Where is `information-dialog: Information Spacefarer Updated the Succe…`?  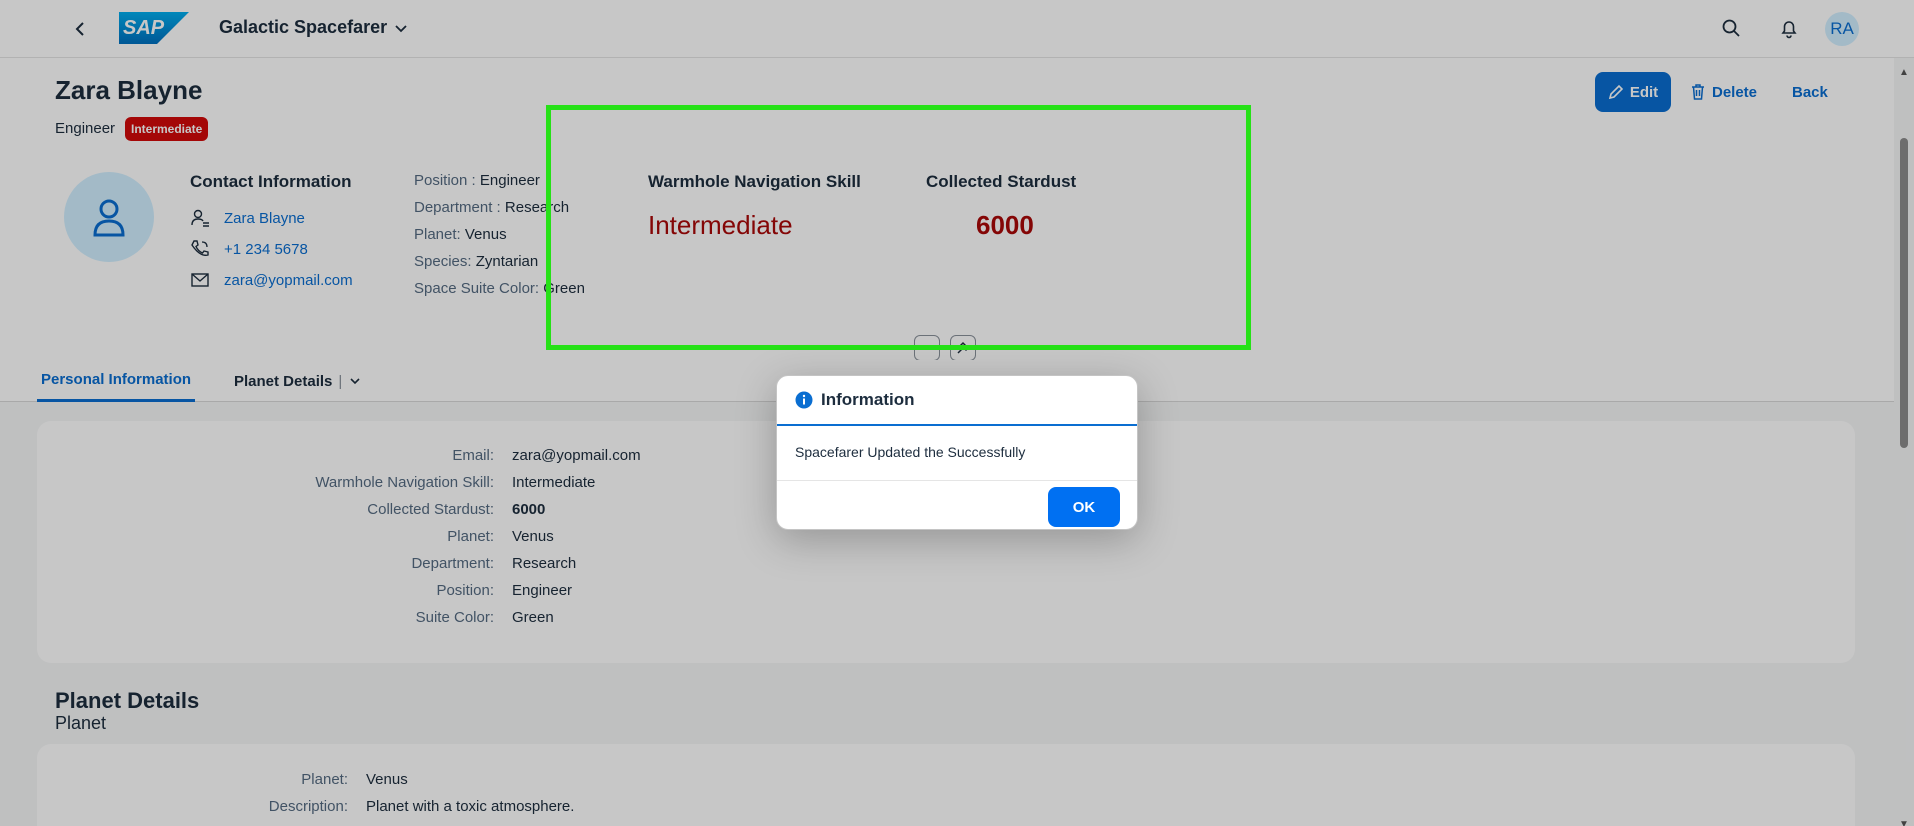
information-dialog: Information Spacefarer Updated the Succe… is located at coordinates (957, 452).